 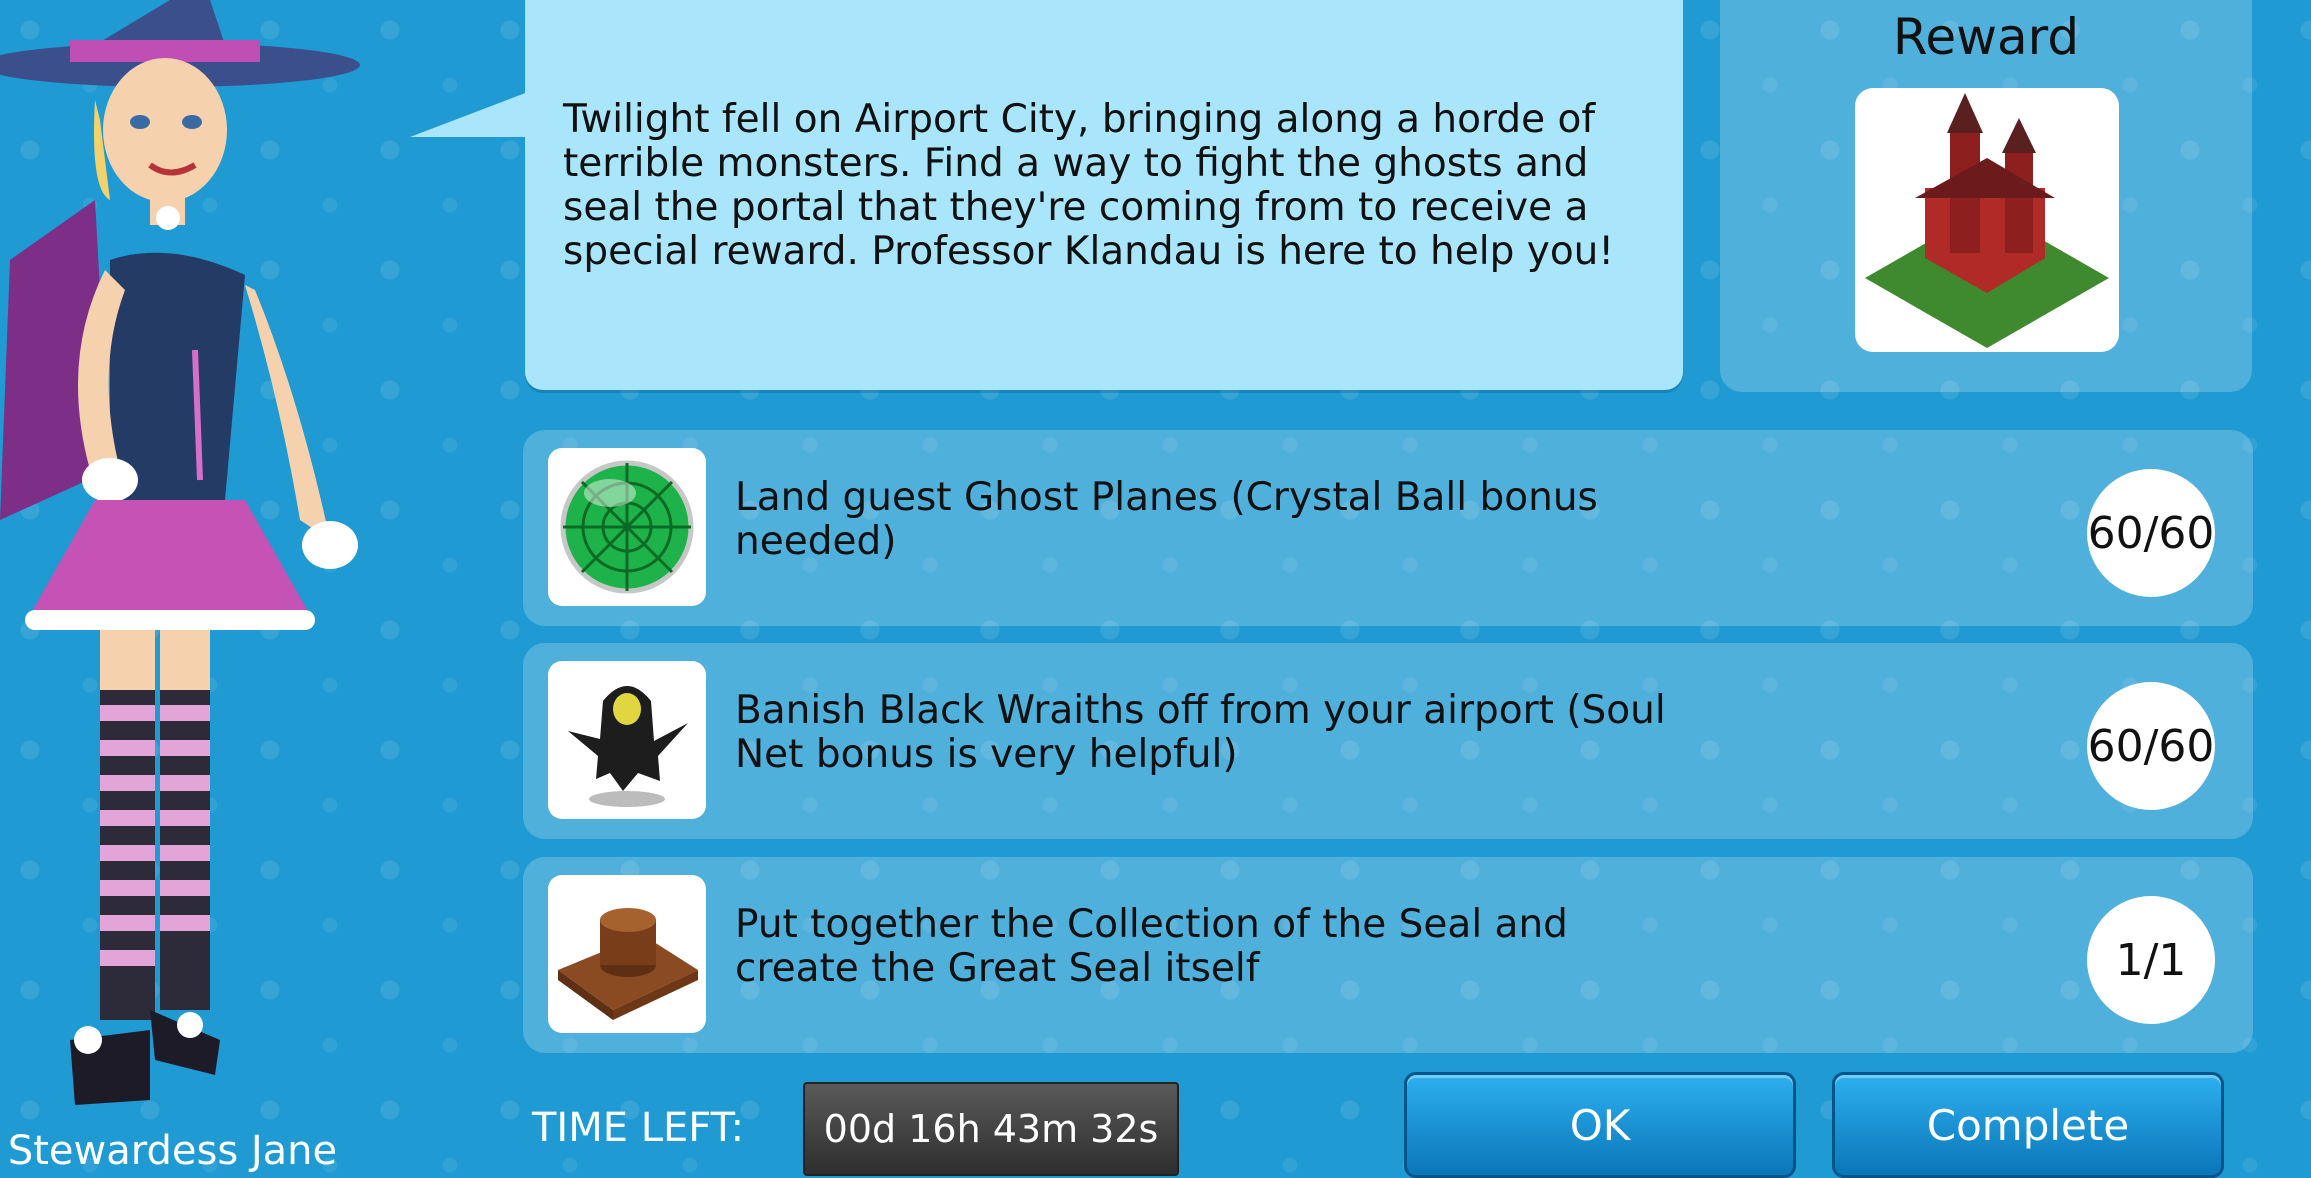 What do you see at coordinates (2028, 1125) in the screenshot?
I see `complete-button: Complete` at bounding box center [2028, 1125].